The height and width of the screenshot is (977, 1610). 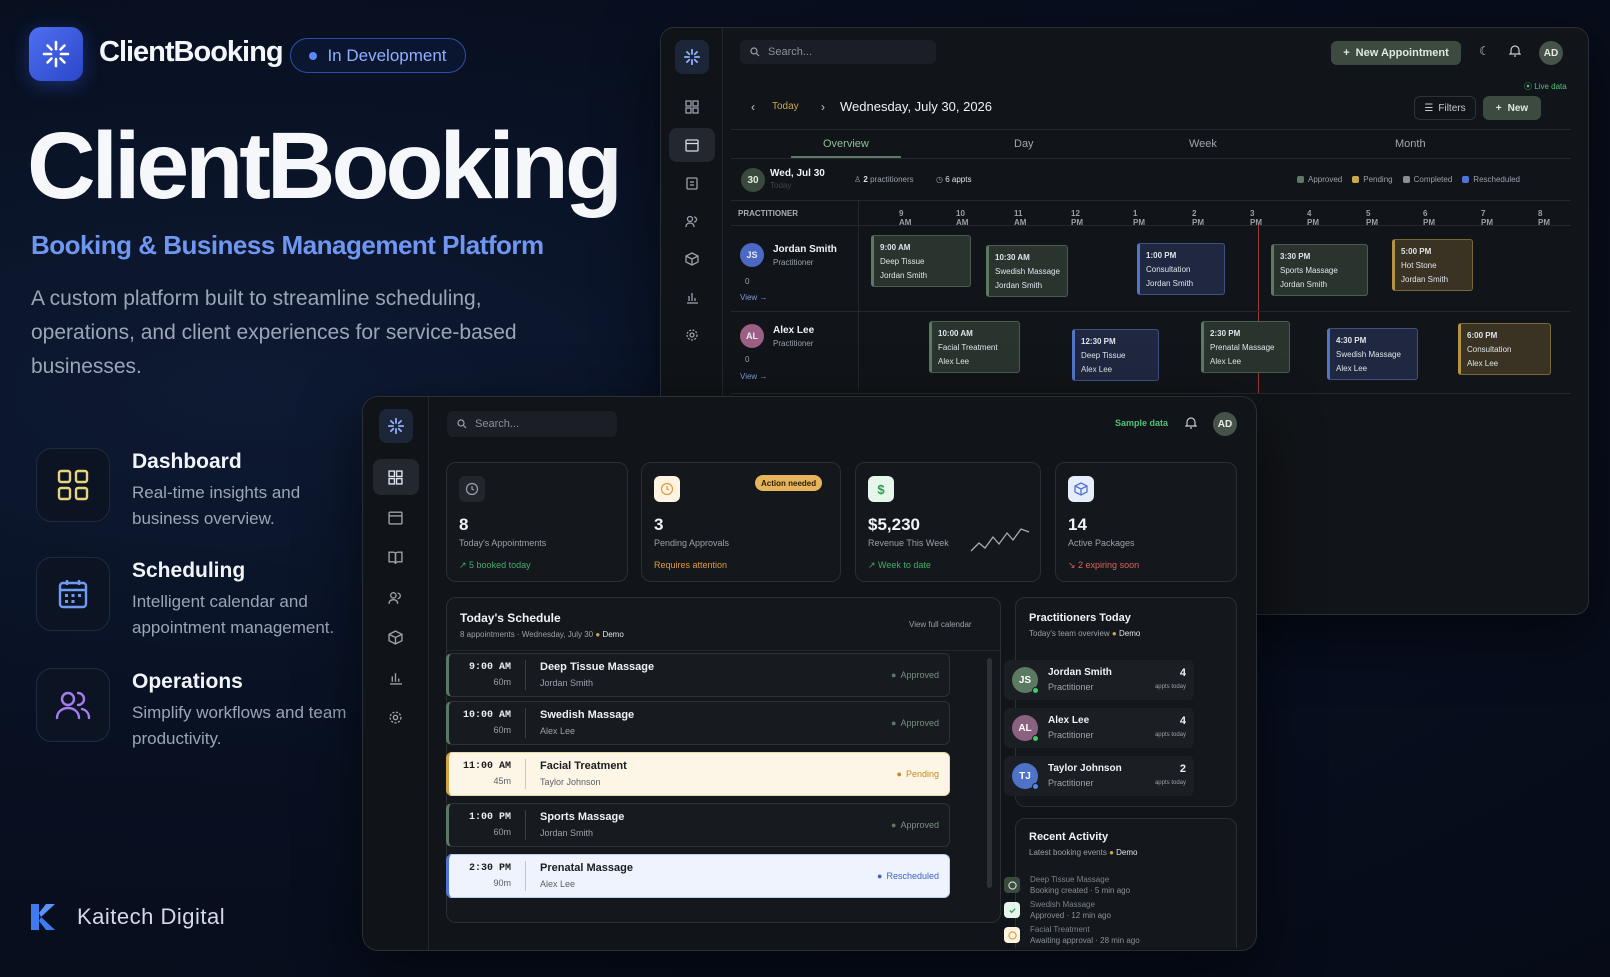 What do you see at coordinates (768, 213) in the screenshot?
I see `practitioner-header: PRACTITIONER` at bounding box center [768, 213].